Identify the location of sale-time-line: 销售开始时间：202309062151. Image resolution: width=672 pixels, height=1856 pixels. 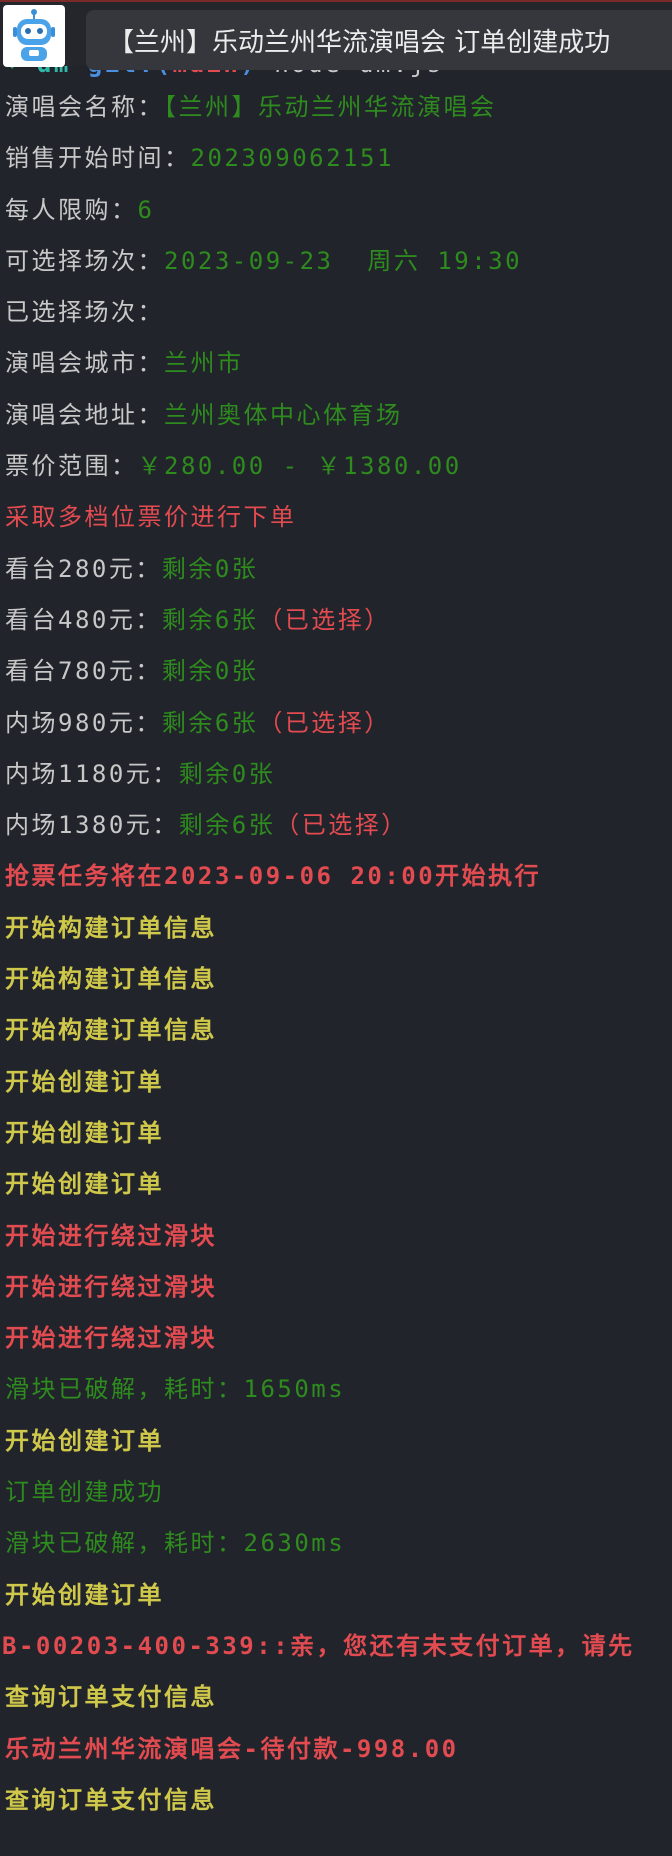
(336, 158).